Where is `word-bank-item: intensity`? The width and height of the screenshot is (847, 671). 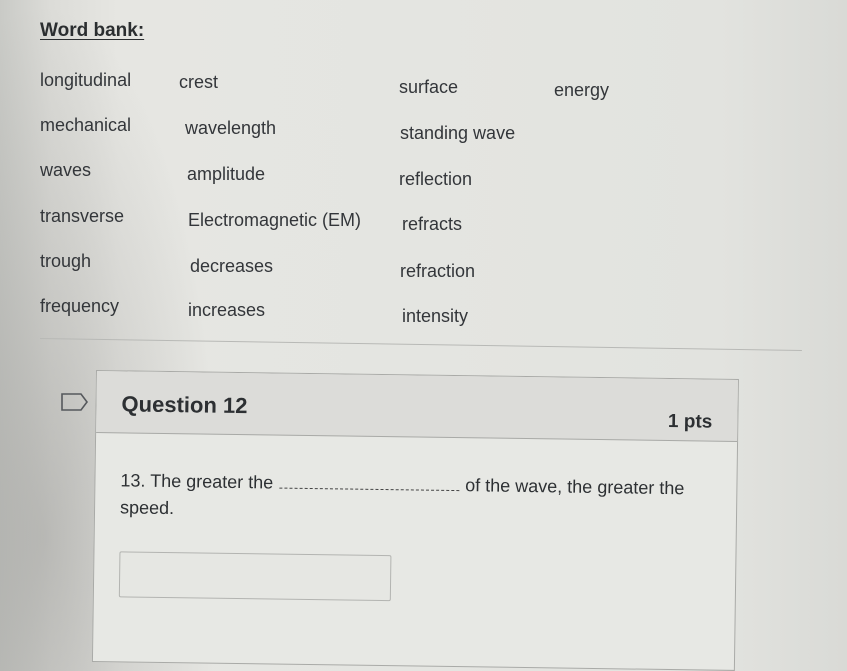 word-bank-item: intensity is located at coordinates (435, 316).